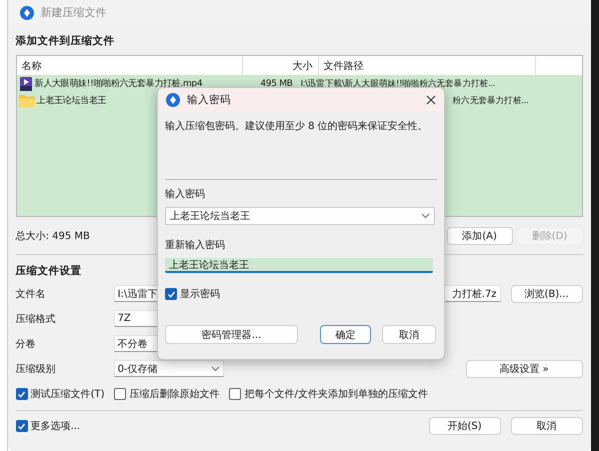 The image size is (599, 451). I want to click on confirm-password-field: 上老王论坛当老王, so click(299, 265).